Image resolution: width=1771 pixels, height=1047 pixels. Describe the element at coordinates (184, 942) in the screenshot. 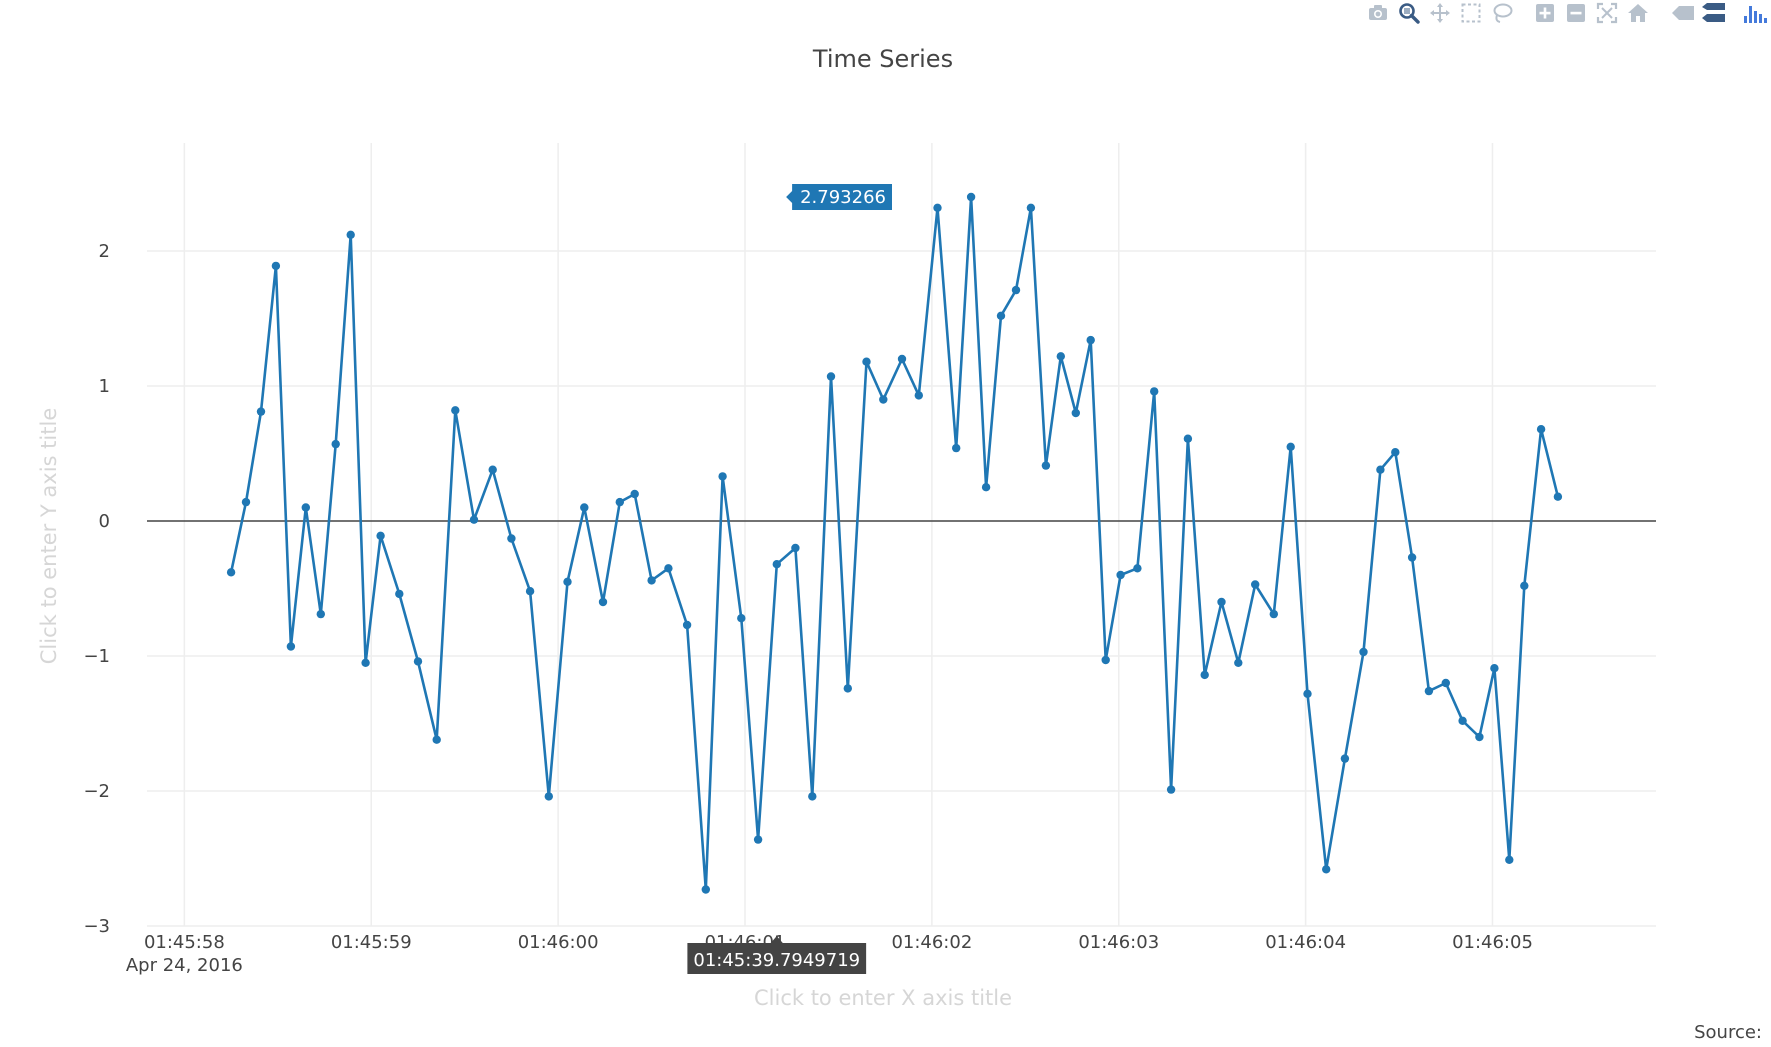

I see `x-tick-label: 01:45:58` at that location.